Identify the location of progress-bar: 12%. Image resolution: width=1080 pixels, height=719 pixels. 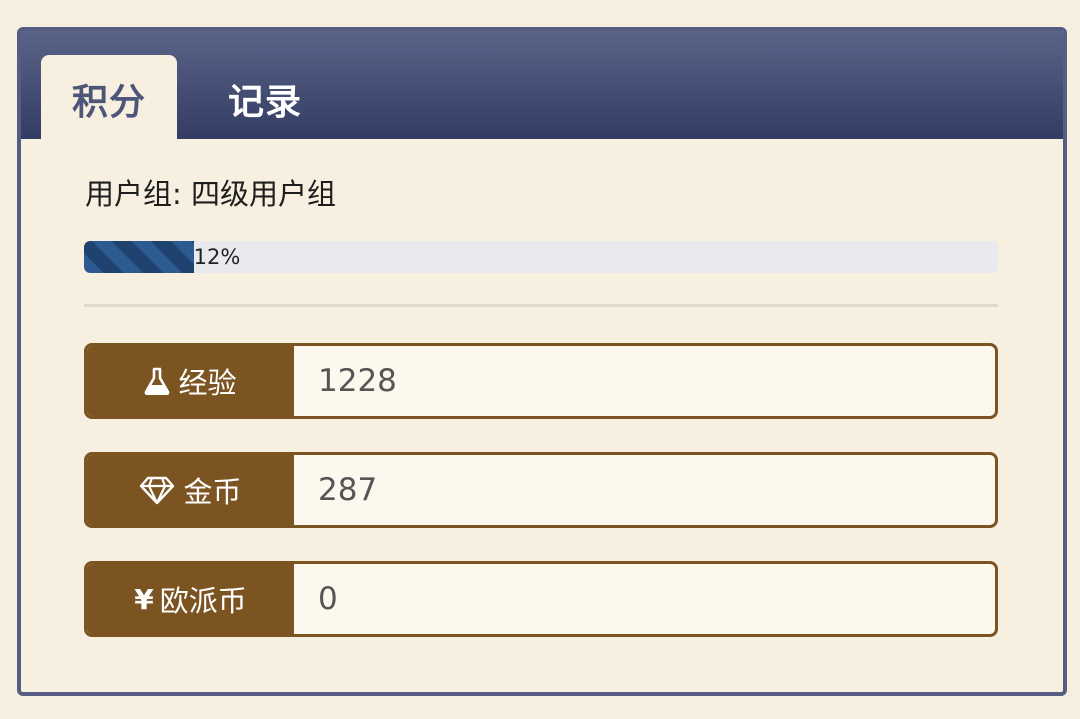
(541, 257).